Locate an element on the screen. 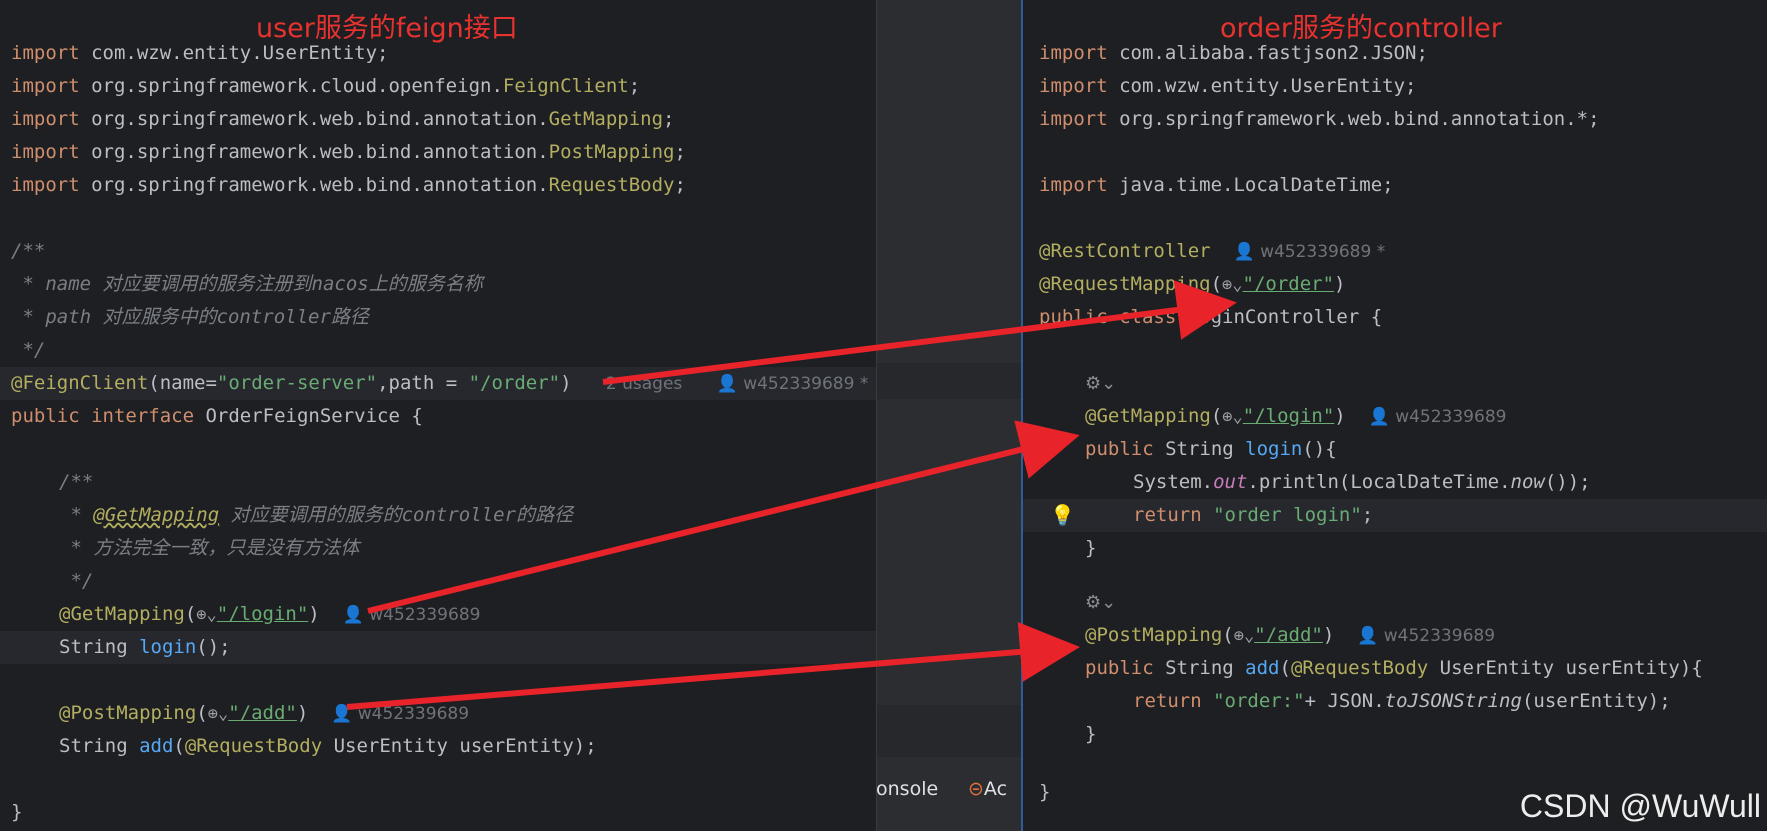 Image resolution: width=1767 pixels, height=831 pixels. watermark: CSDN @WuWull is located at coordinates (1640, 806).